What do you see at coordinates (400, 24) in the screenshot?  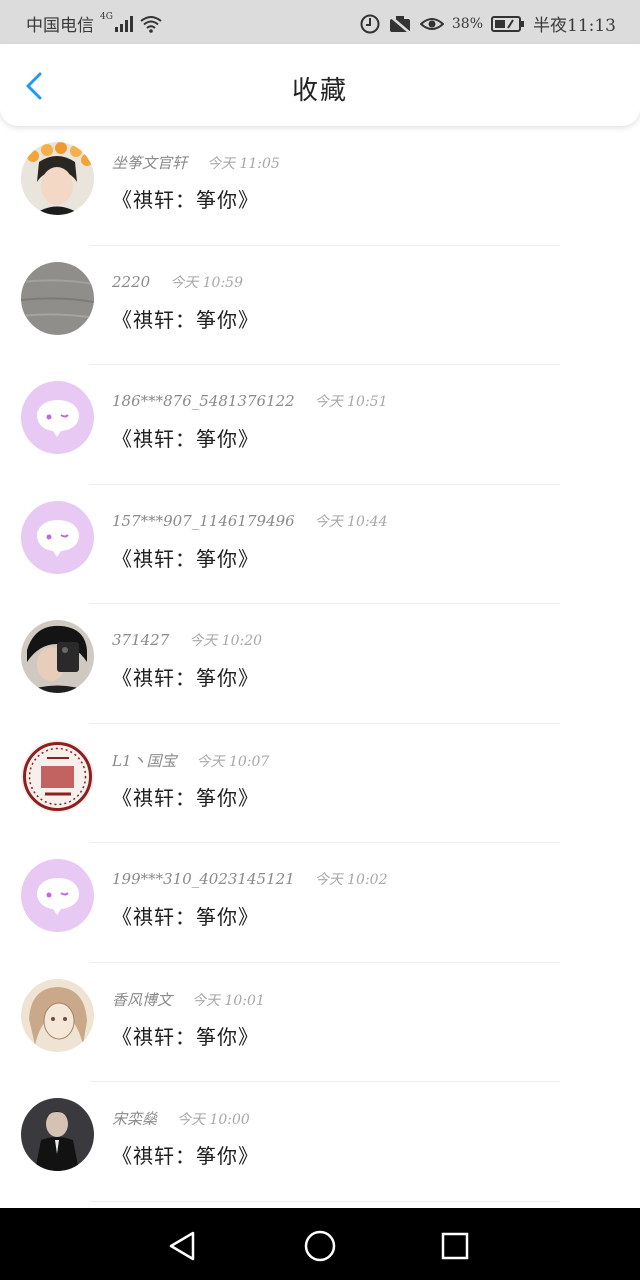 I see `no-sim-icon` at bounding box center [400, 24].